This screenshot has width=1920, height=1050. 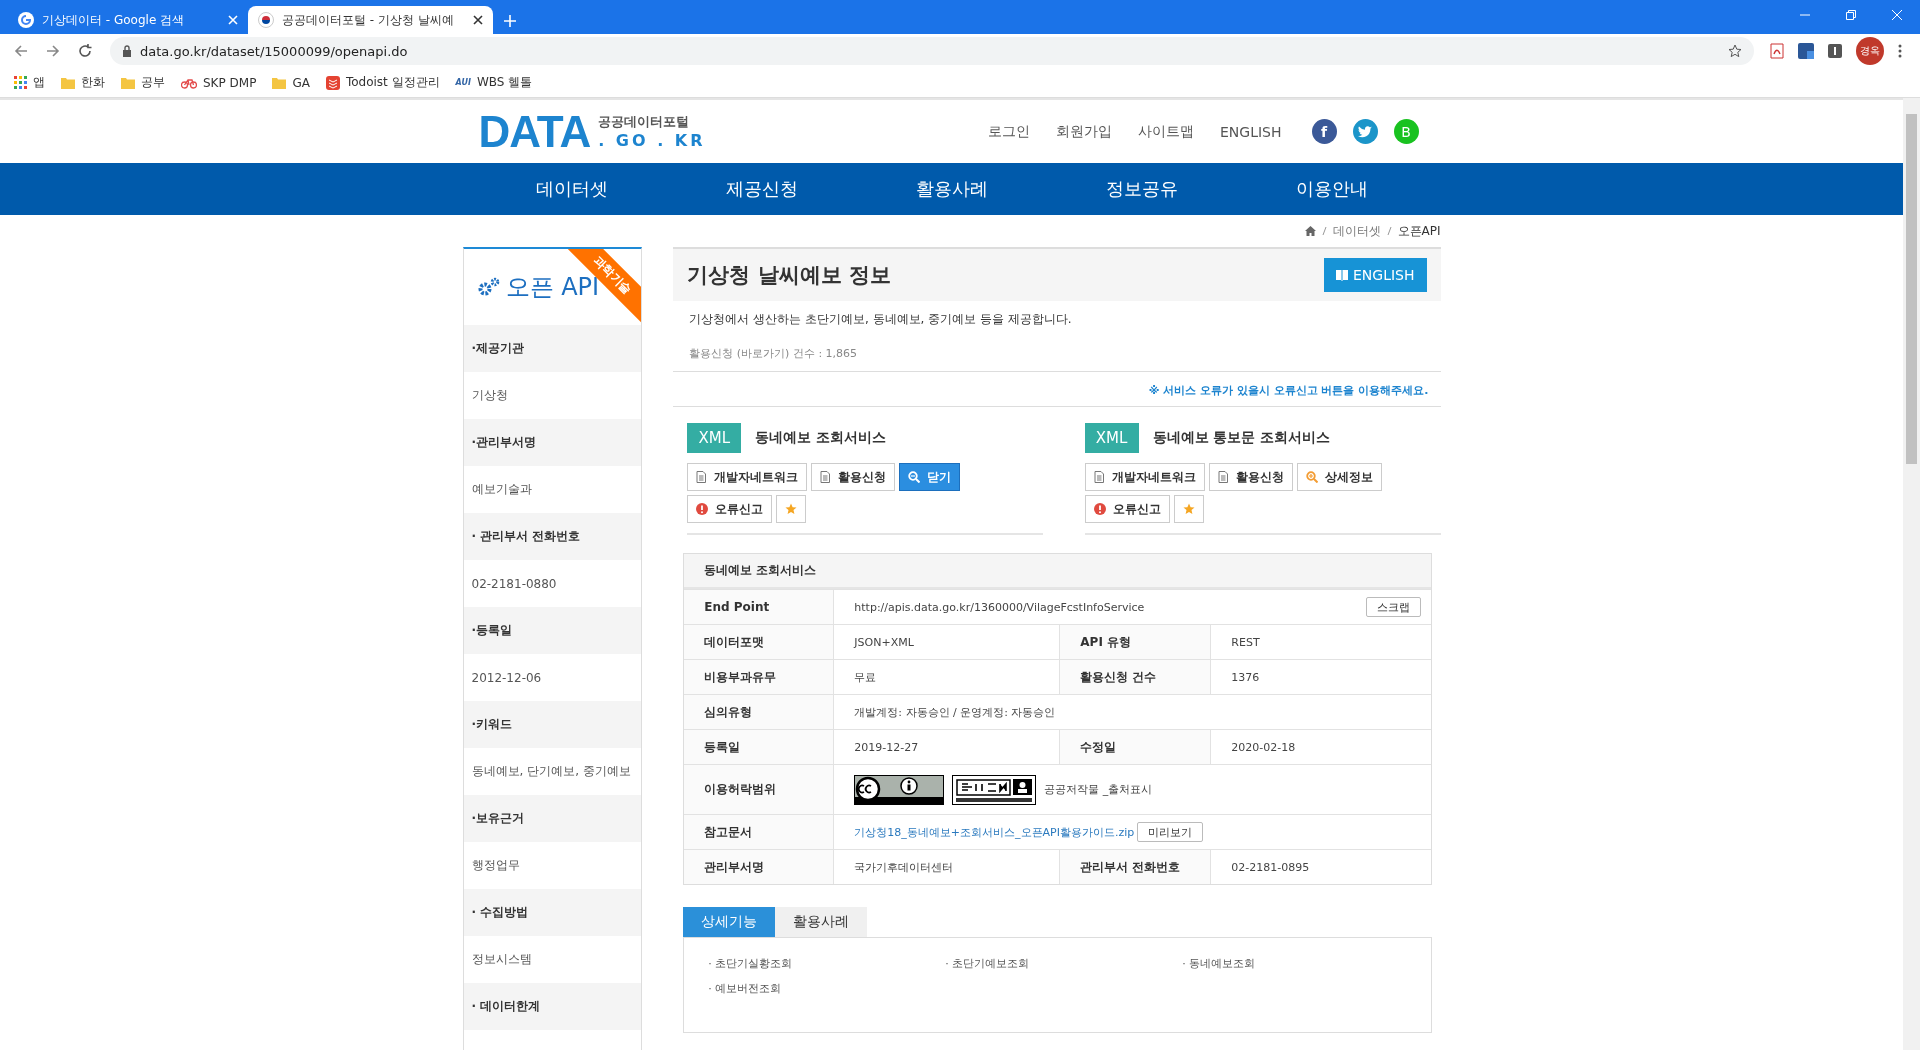 I want to click on zoom-out-icon, so click(x=914, y=477).